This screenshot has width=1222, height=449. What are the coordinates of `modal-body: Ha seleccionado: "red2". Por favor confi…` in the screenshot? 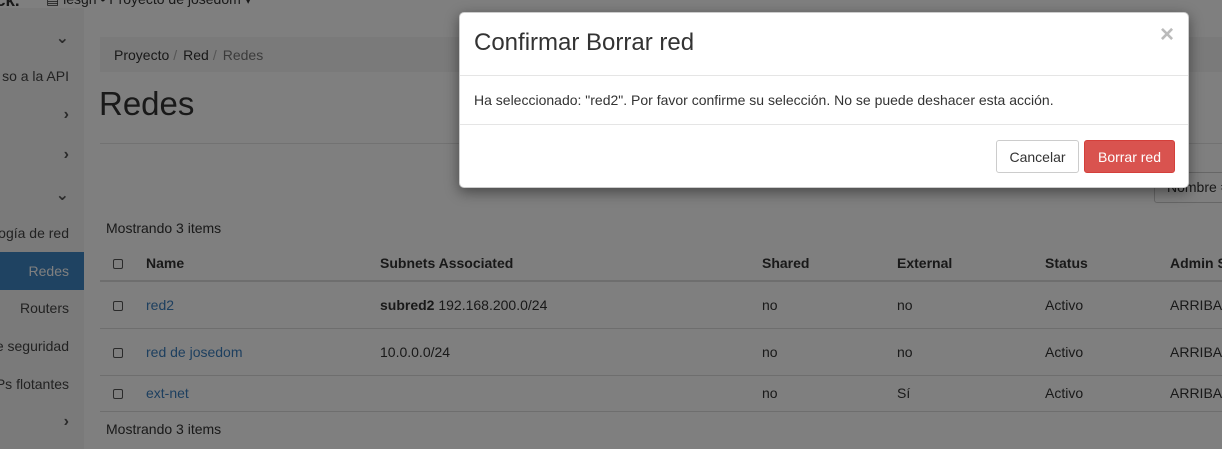 It's located at (824, 100).